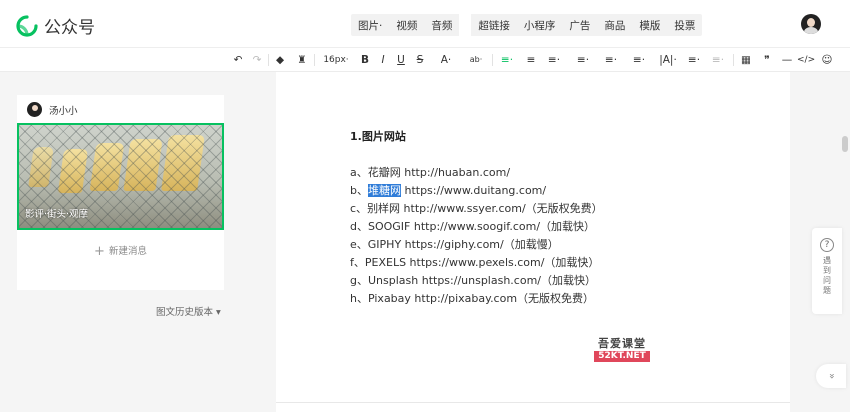 This screenshot has height=412, width=850. I want to click on menu-item-hyperlink: 超链接, so click(494, 25).